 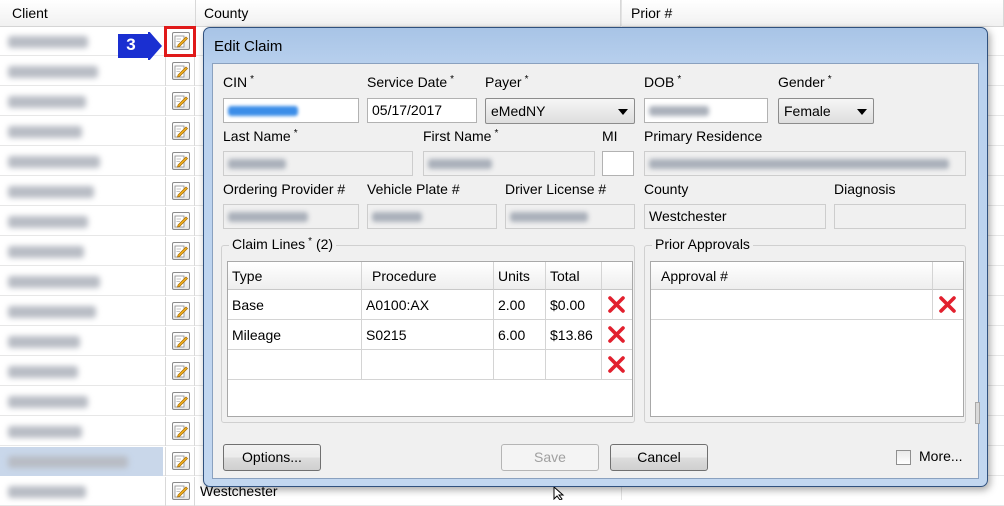 I want to click on claim-line-units-cell, so click(x=520, y=365).